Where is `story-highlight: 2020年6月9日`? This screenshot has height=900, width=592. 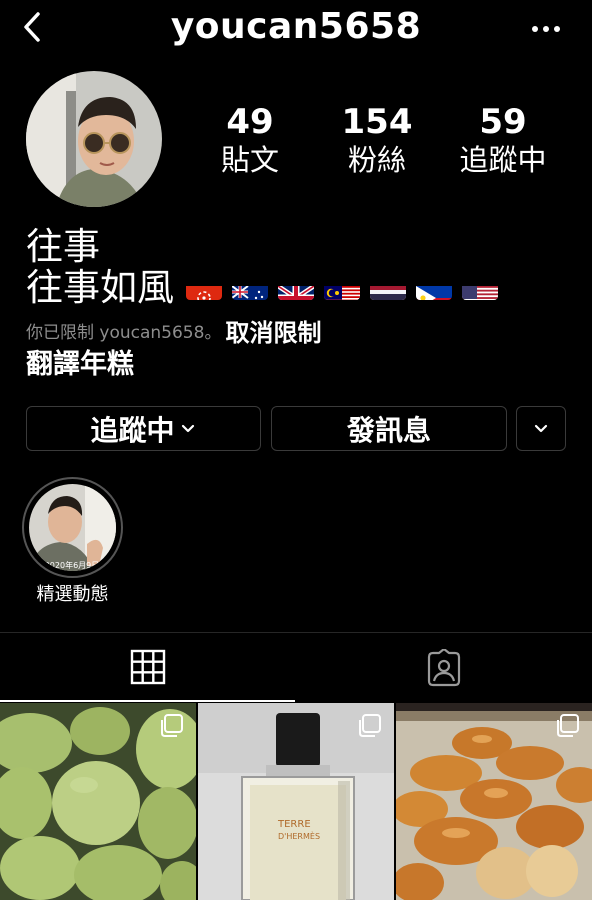
story-highlight: 2020年6月9日 is located at coordinates (72, 527).